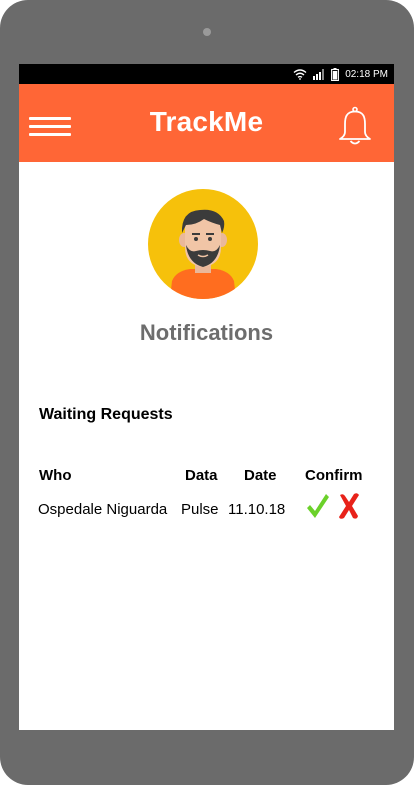 The image size is (414, 785). I want to click on signal-icon, so click(319, 74).